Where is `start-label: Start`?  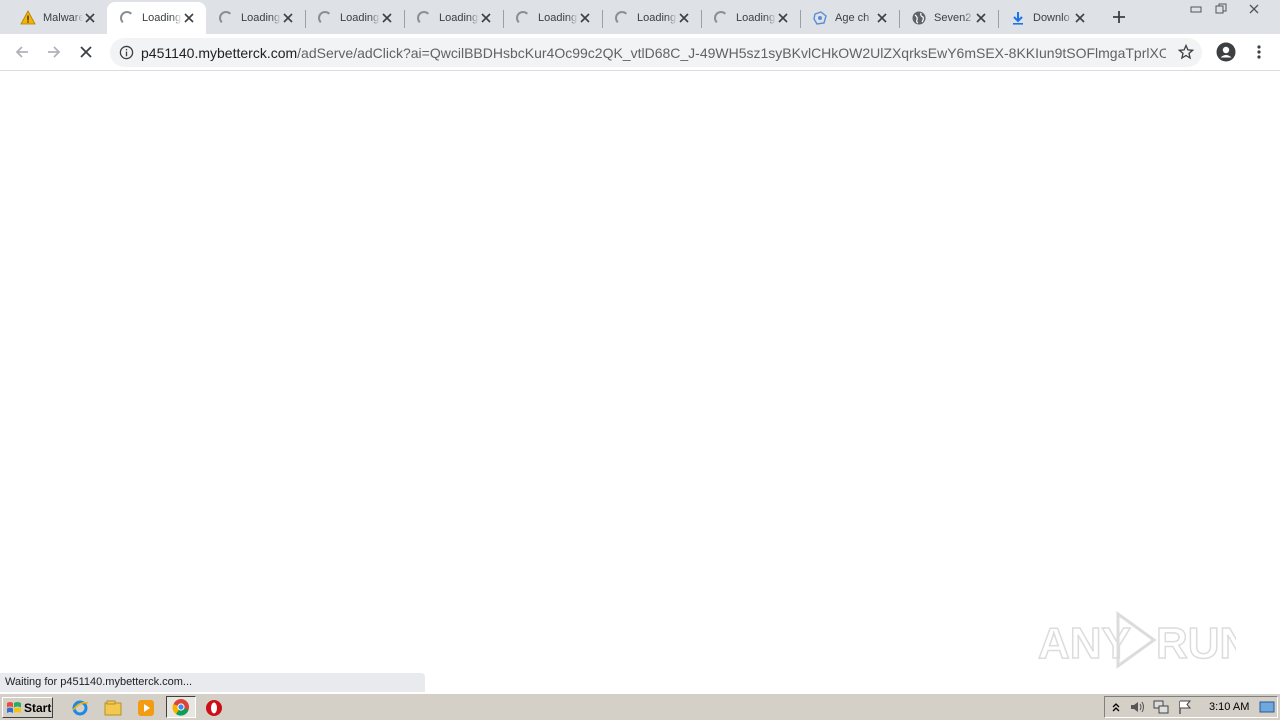 start-label: Start is located at coordinates (38, 707).